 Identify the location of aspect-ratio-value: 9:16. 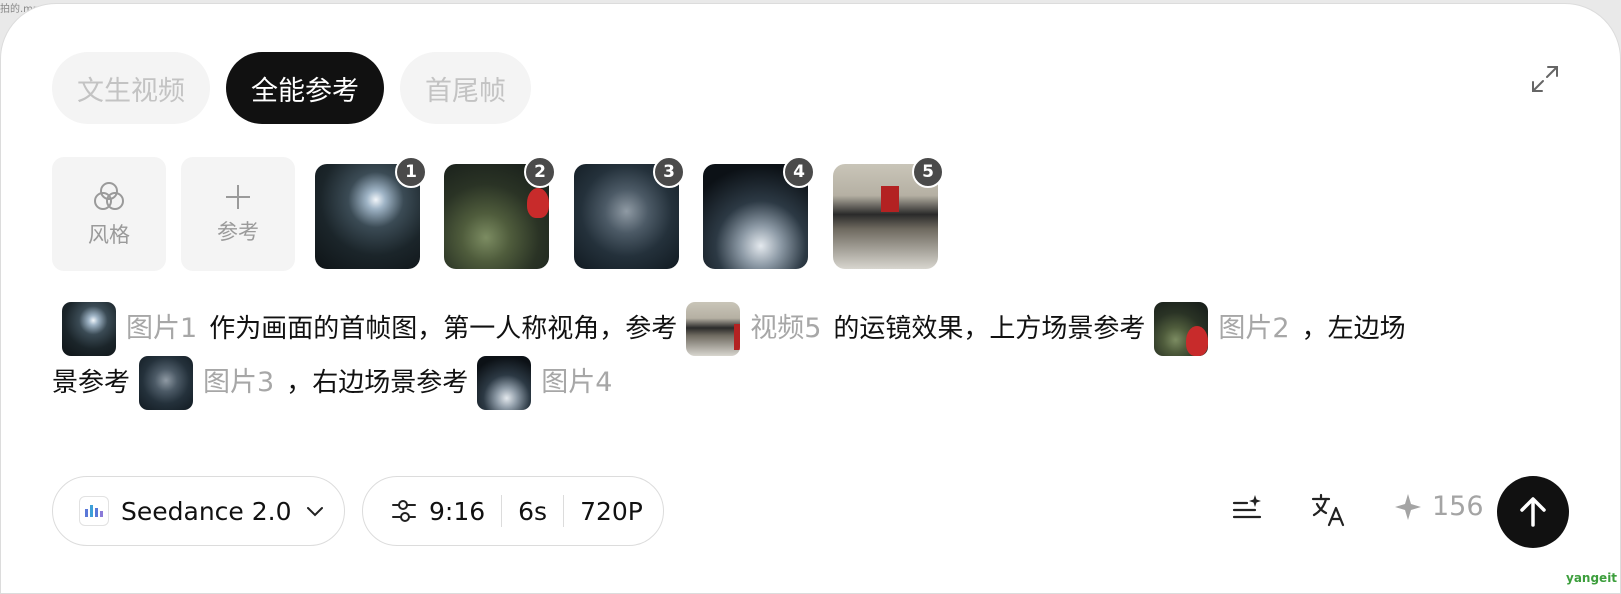
(457, 511).